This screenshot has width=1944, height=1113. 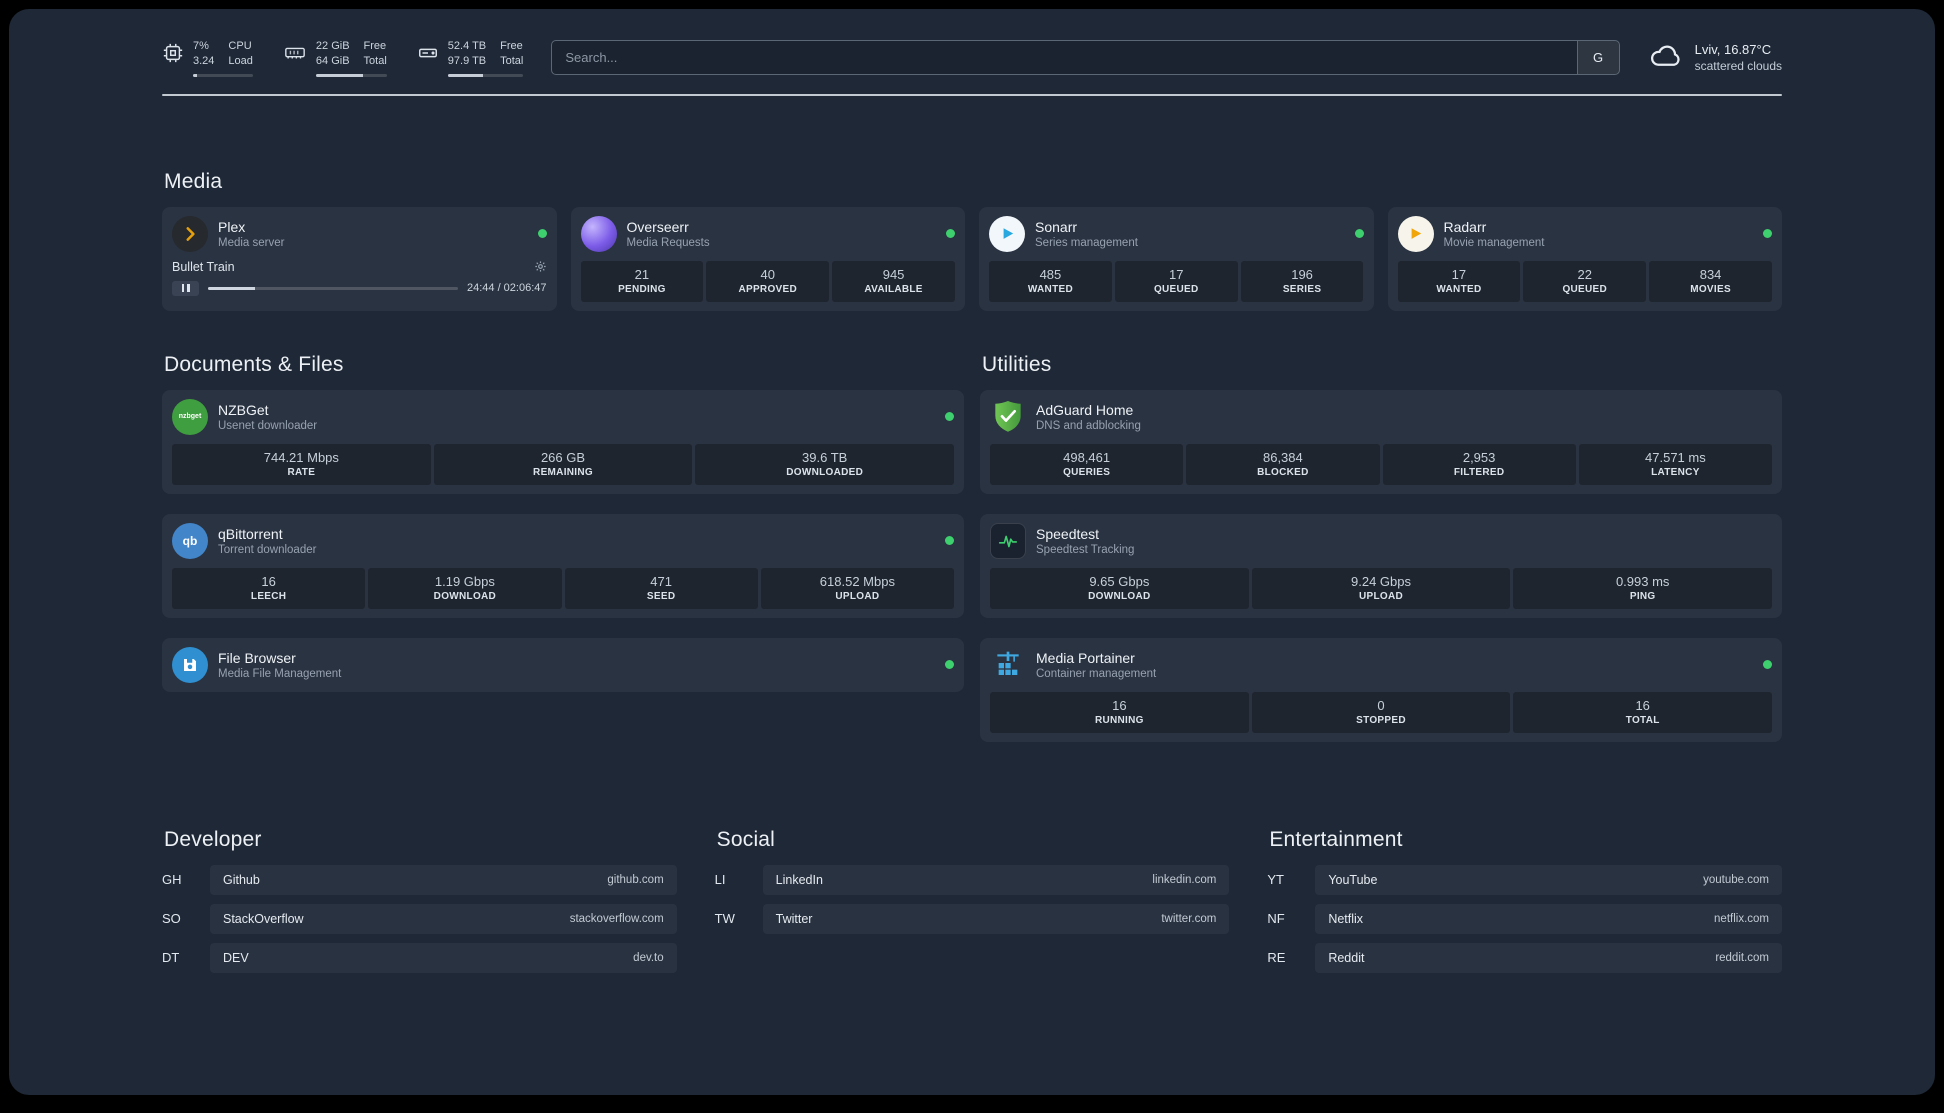 What do you see at coordinates (351, 75) in the screenshot?
I see `memory-usage-bar` at bounding box center [351, 75].